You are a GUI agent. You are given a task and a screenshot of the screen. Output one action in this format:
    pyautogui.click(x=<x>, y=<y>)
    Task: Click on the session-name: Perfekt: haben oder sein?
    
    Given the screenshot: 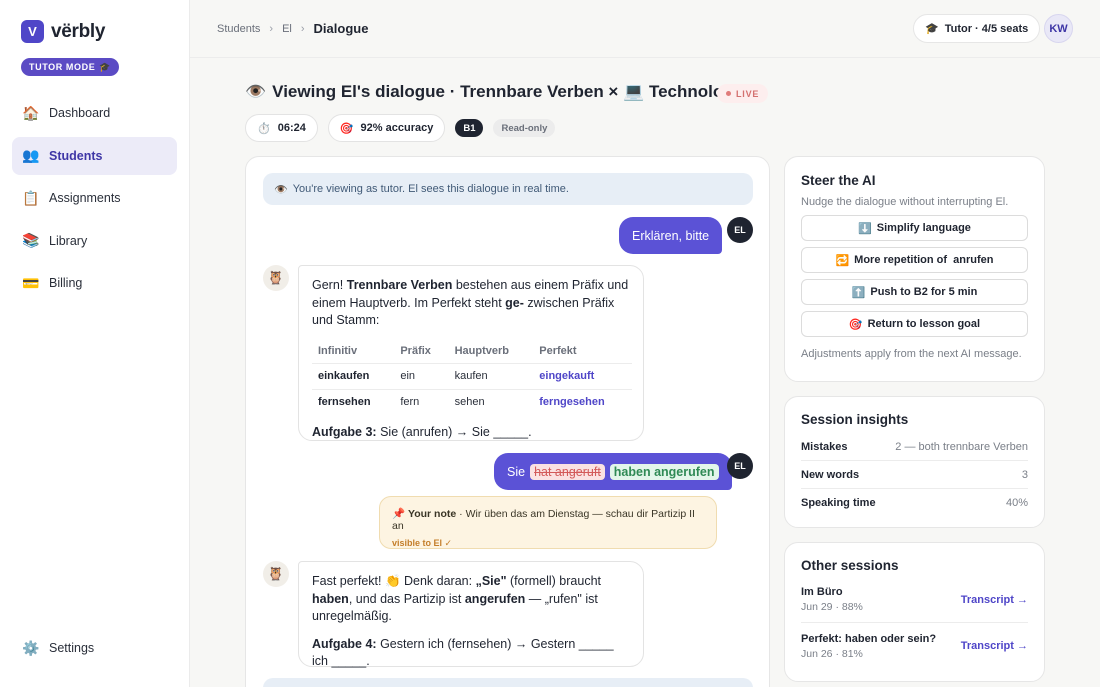 What is the action you would take?
    pyautogui.click(x=869, y=638)
    